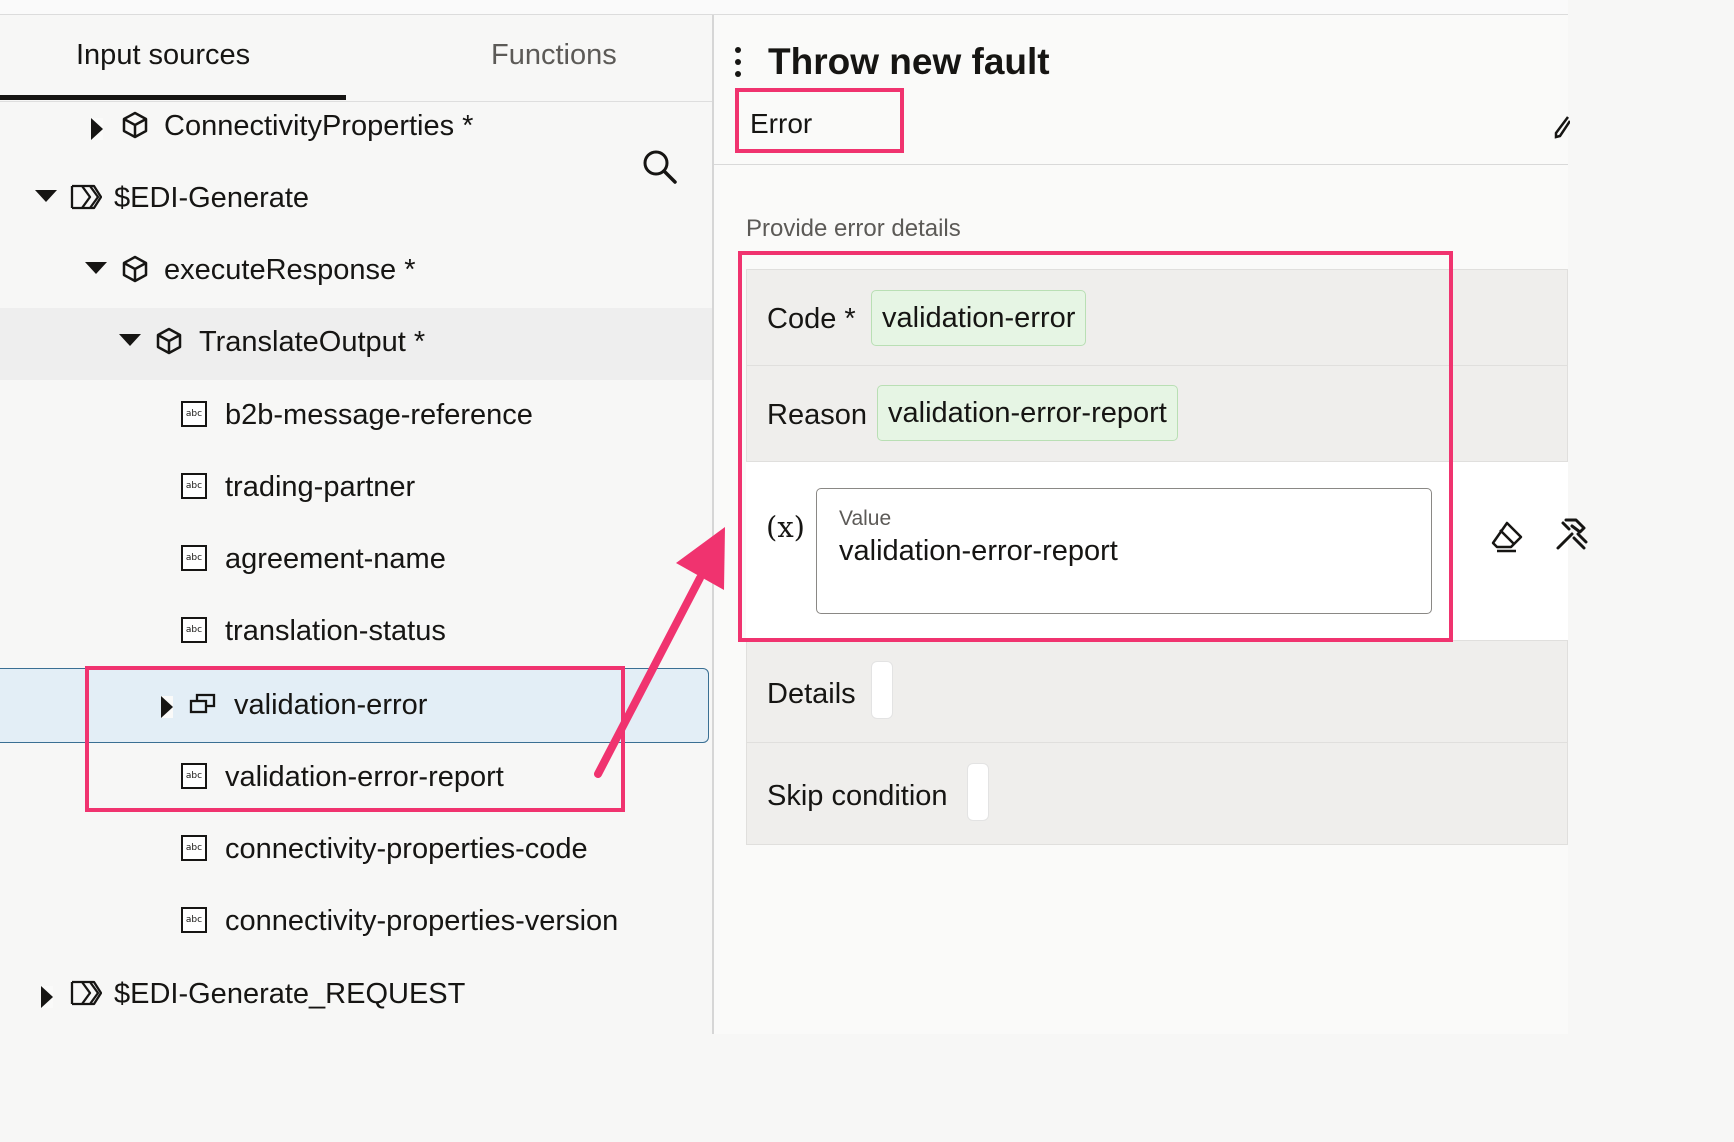 The height and width of the screenshot is (1142, 1734). Describe the element at coordinates (379, 415) in the screenshot. I see `tree-item-label: b2b-message-reference` at that location.